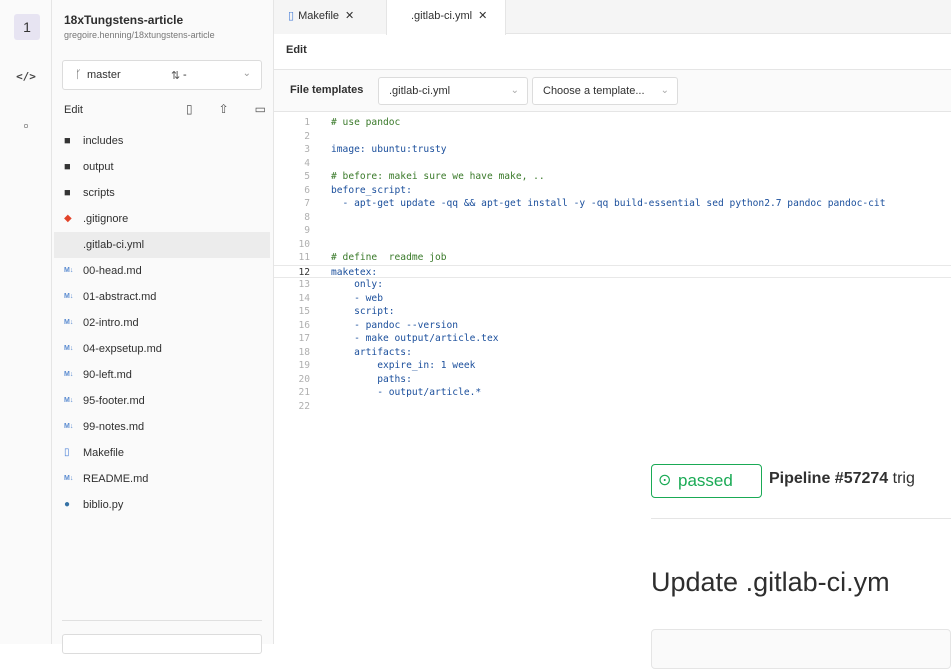 The width and height of the screenshot is (951, 669). What do you see at coordinates (366, 122) in the screenshot?
I see `code-text: # use pandoc` at bounding box center [366, 122].